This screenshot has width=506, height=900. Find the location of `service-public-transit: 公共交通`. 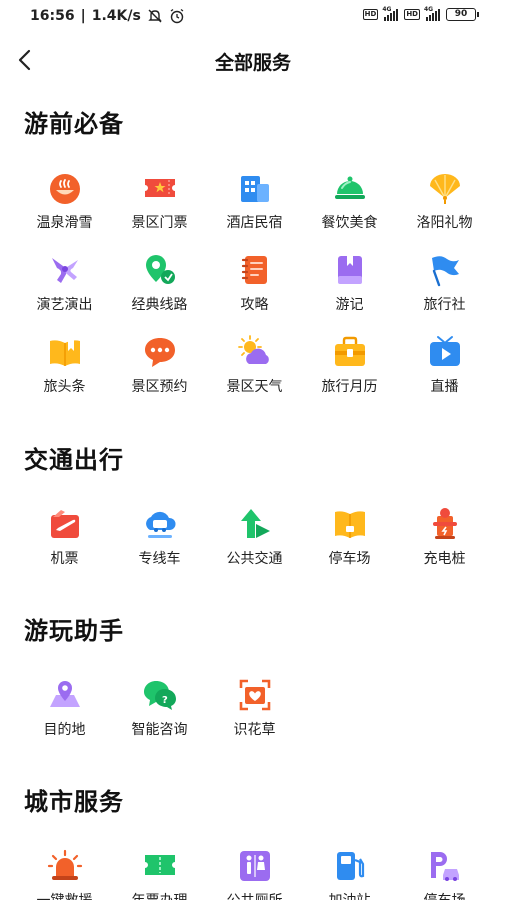

service-public-transit: 公共交通 is located at coordinates (254, 539).